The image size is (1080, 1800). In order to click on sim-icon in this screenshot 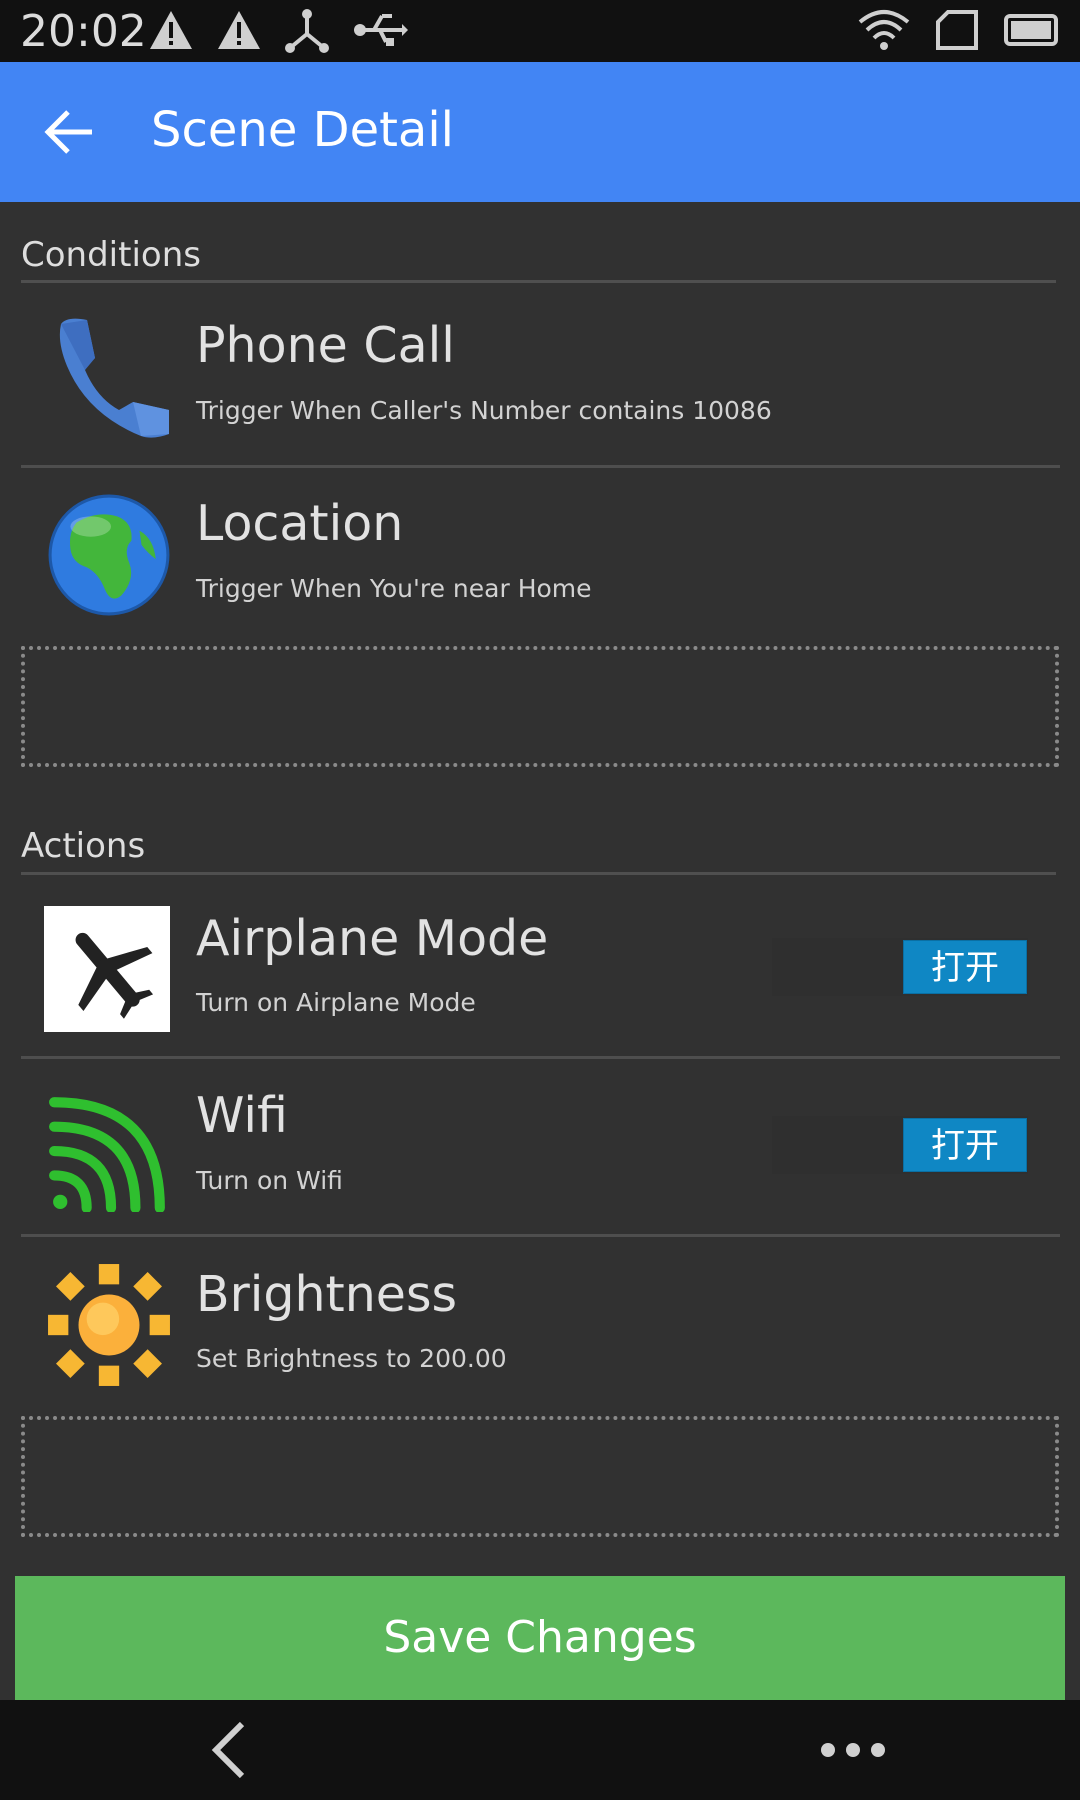, I will do `click(957, 30)`.